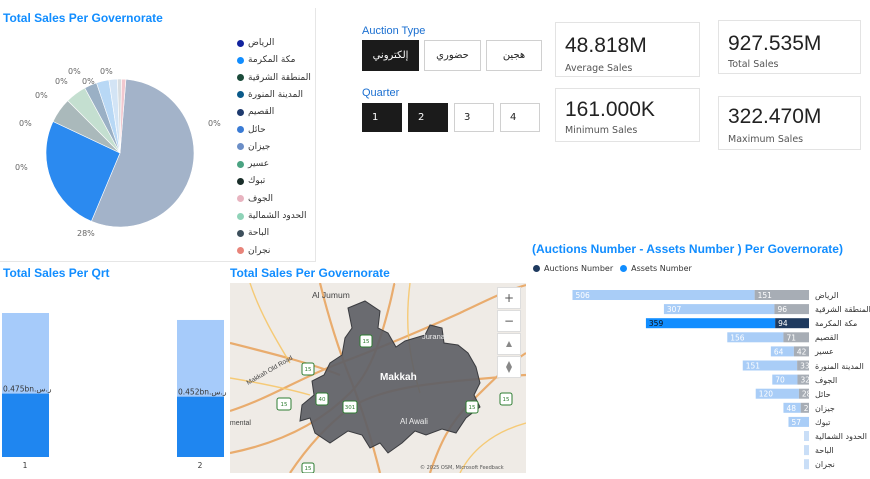 The height and width of the screenshot is (479, 870). I want to click on pie-legend-label: مكة المكرمة, so click(272, 60).